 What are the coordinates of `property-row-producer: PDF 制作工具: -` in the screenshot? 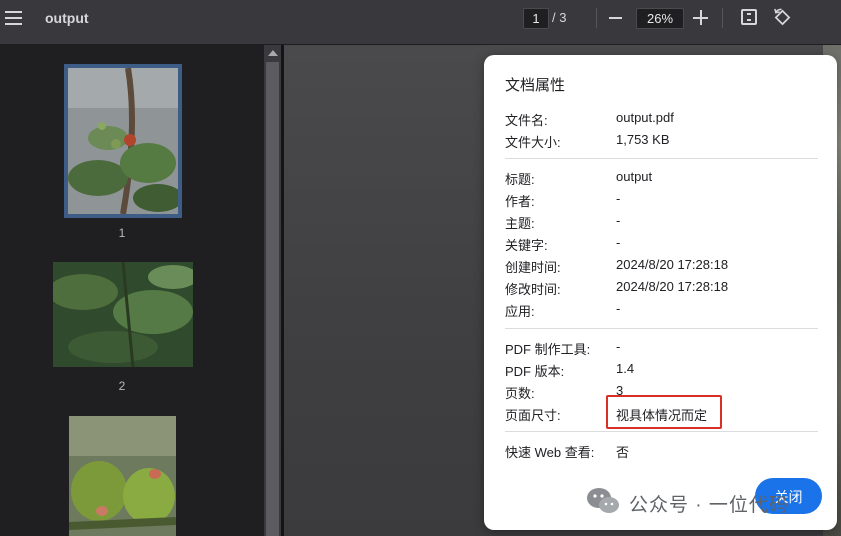 It's located at (665, 348).